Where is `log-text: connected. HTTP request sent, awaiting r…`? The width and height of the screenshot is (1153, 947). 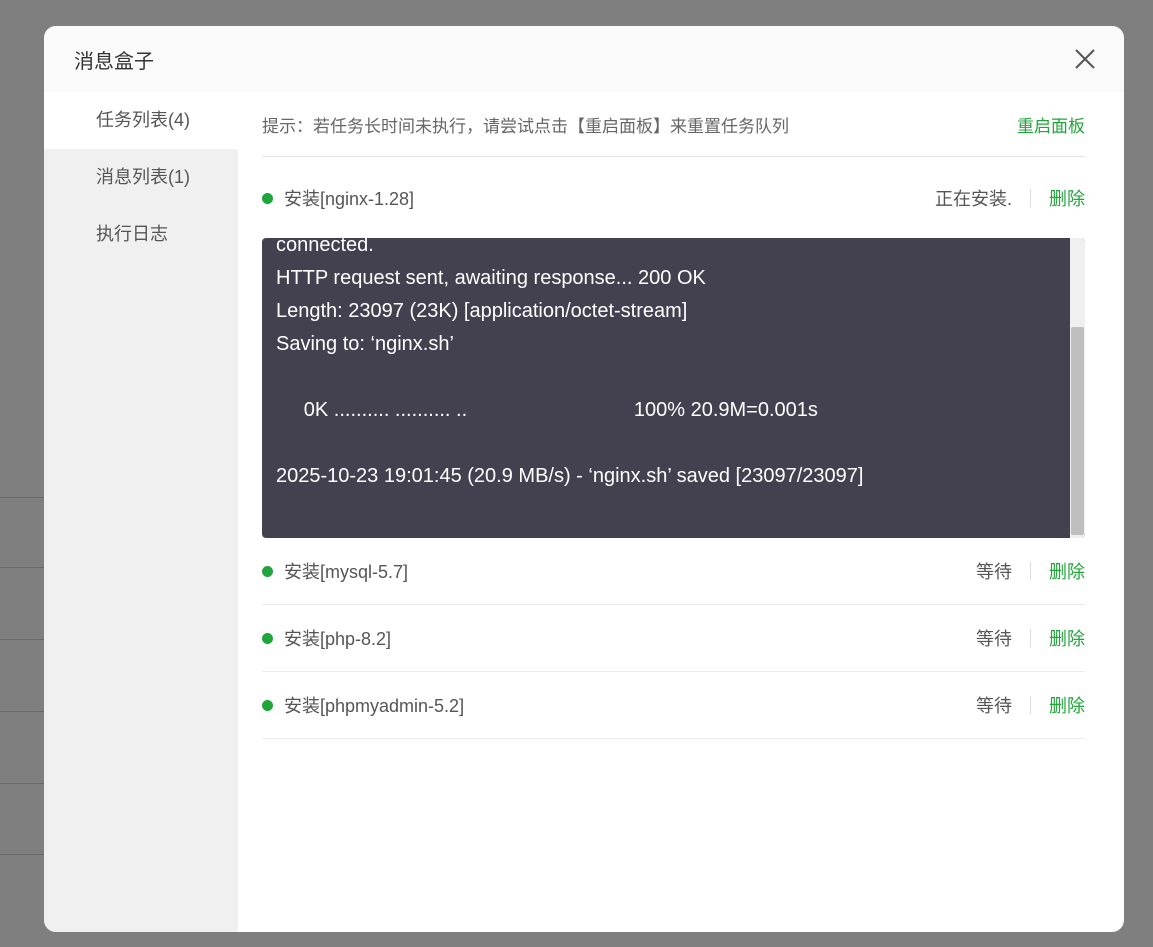
log-text: connected. HTTP request sent, awaiting r… is located at coordinates (570, 362).